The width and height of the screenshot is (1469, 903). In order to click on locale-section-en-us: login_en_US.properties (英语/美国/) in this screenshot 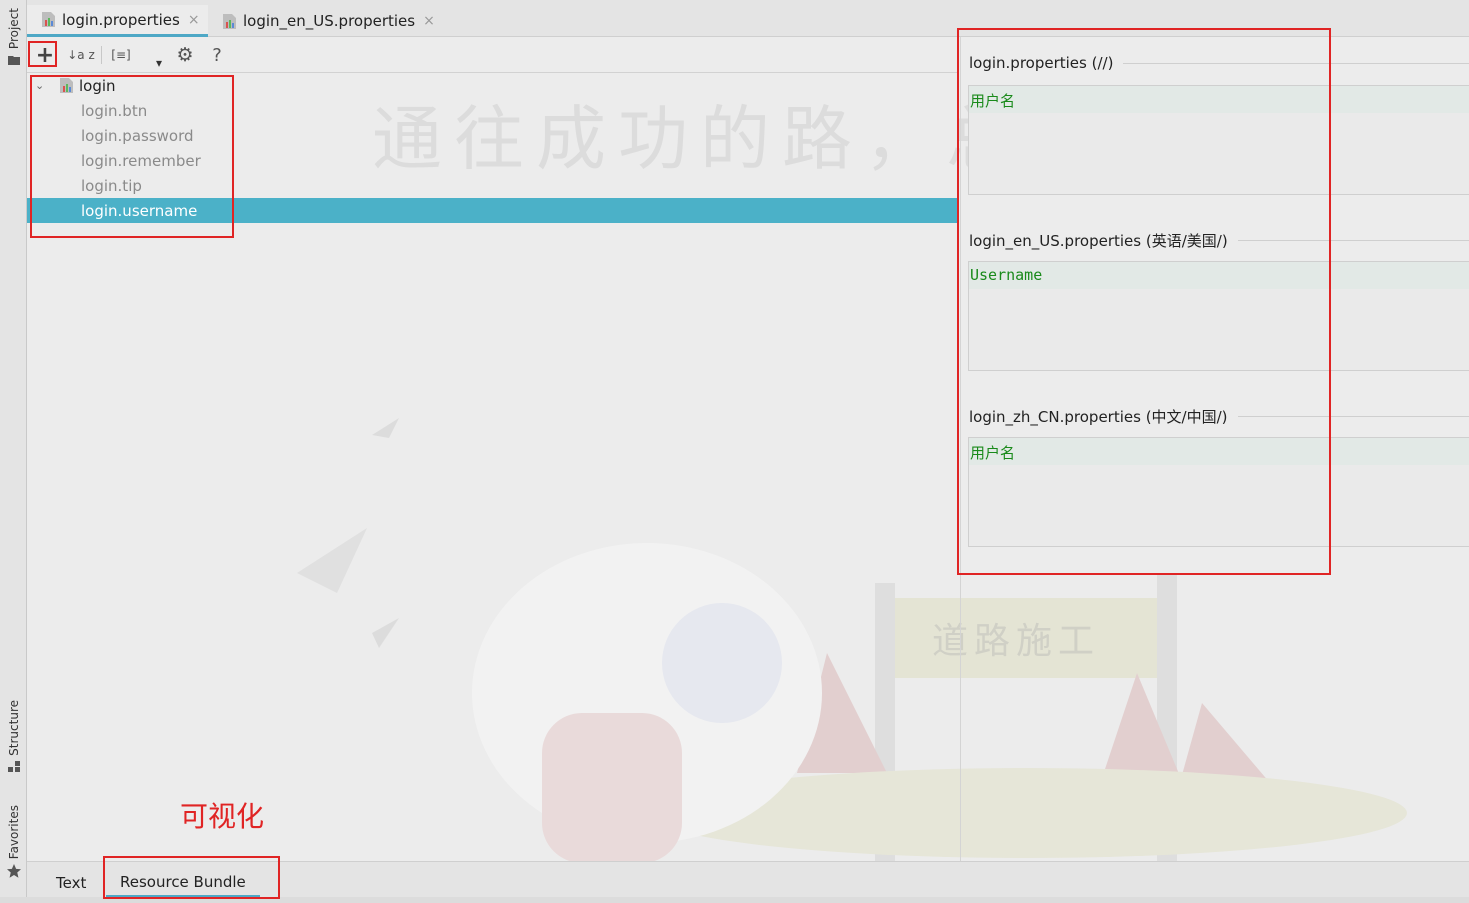, I will do `click(1219, 240)`.